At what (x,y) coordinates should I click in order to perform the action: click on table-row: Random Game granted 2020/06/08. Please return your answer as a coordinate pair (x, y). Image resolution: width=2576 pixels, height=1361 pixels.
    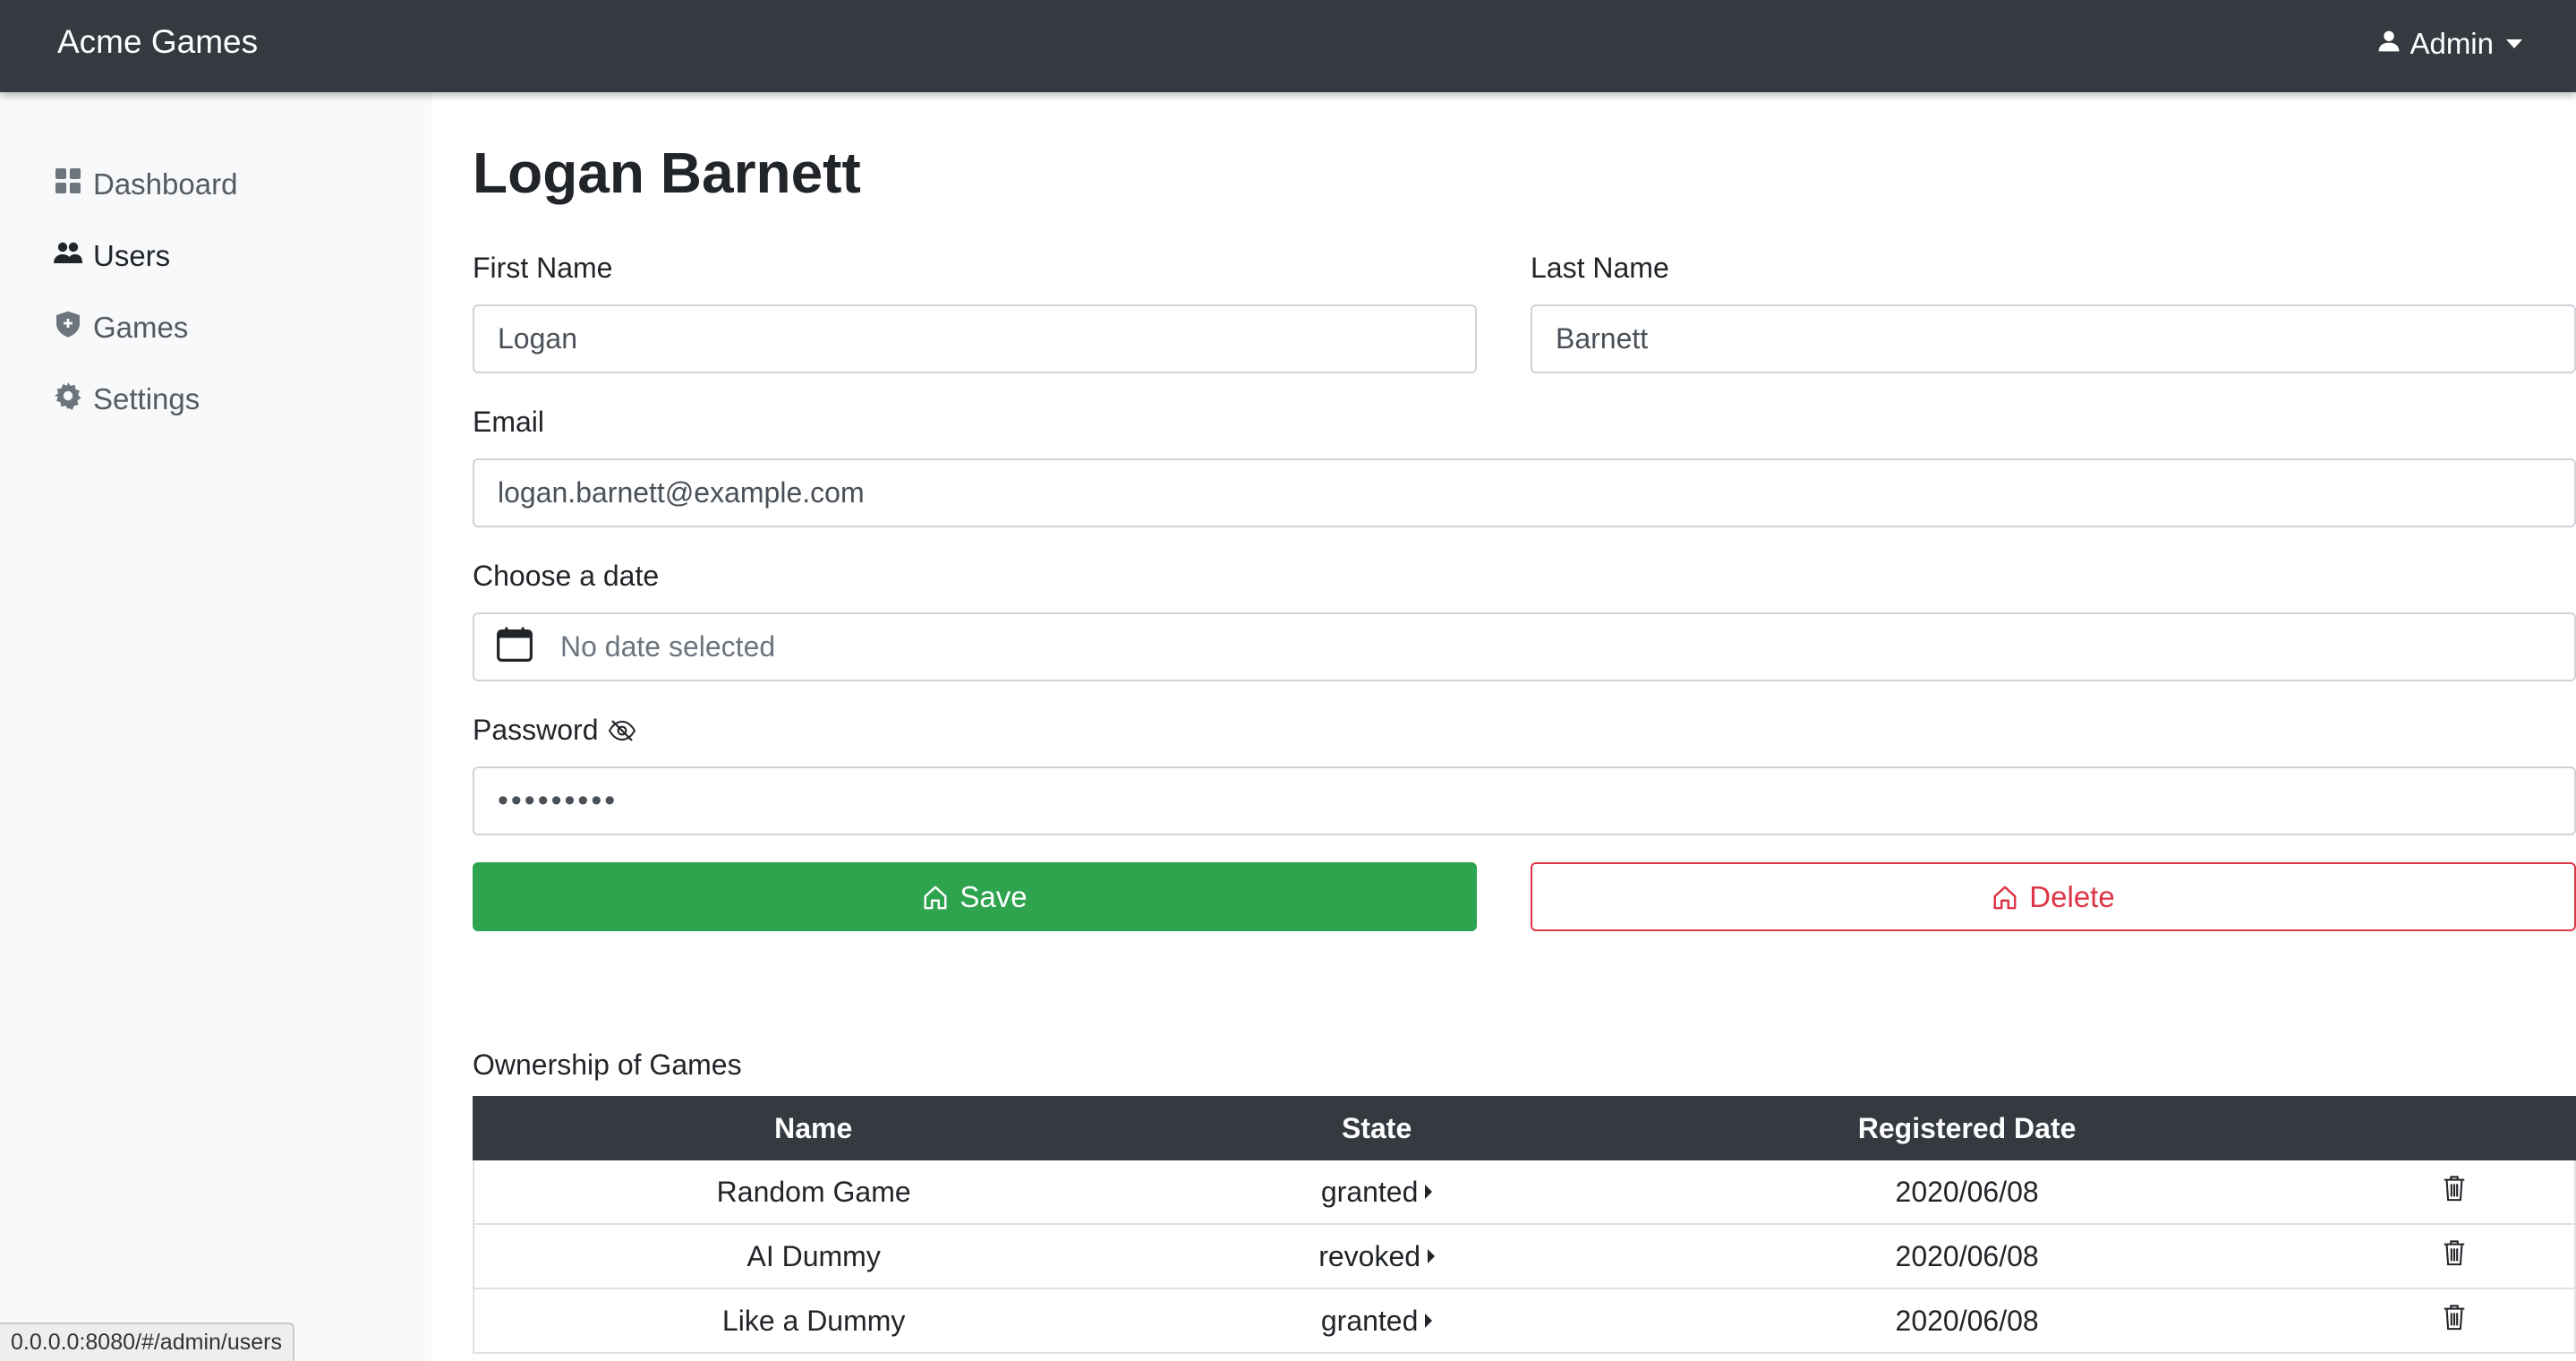
    Looking at the image, I should click on (1524, 1192).